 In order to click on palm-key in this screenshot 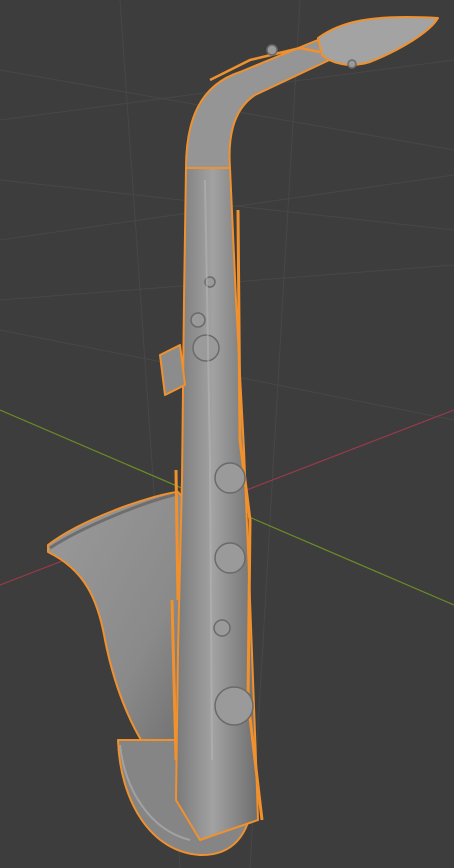, I will do `click(172, 370)`.